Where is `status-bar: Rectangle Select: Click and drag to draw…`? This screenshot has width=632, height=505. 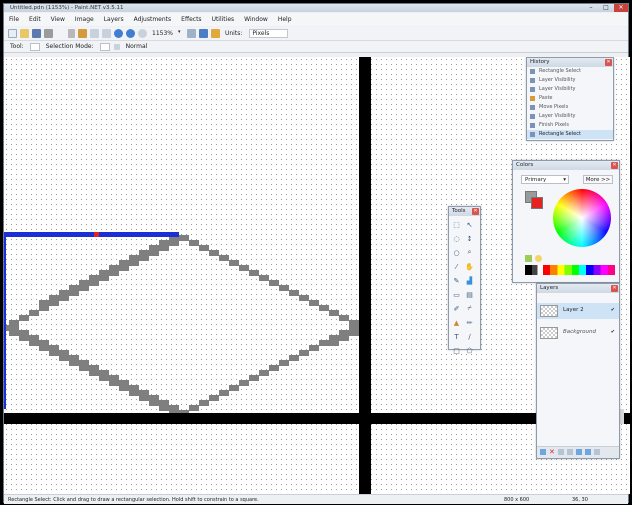
status-bar: Rectangle Select: Click and drag to draw… is located at coordinates (316, 499).